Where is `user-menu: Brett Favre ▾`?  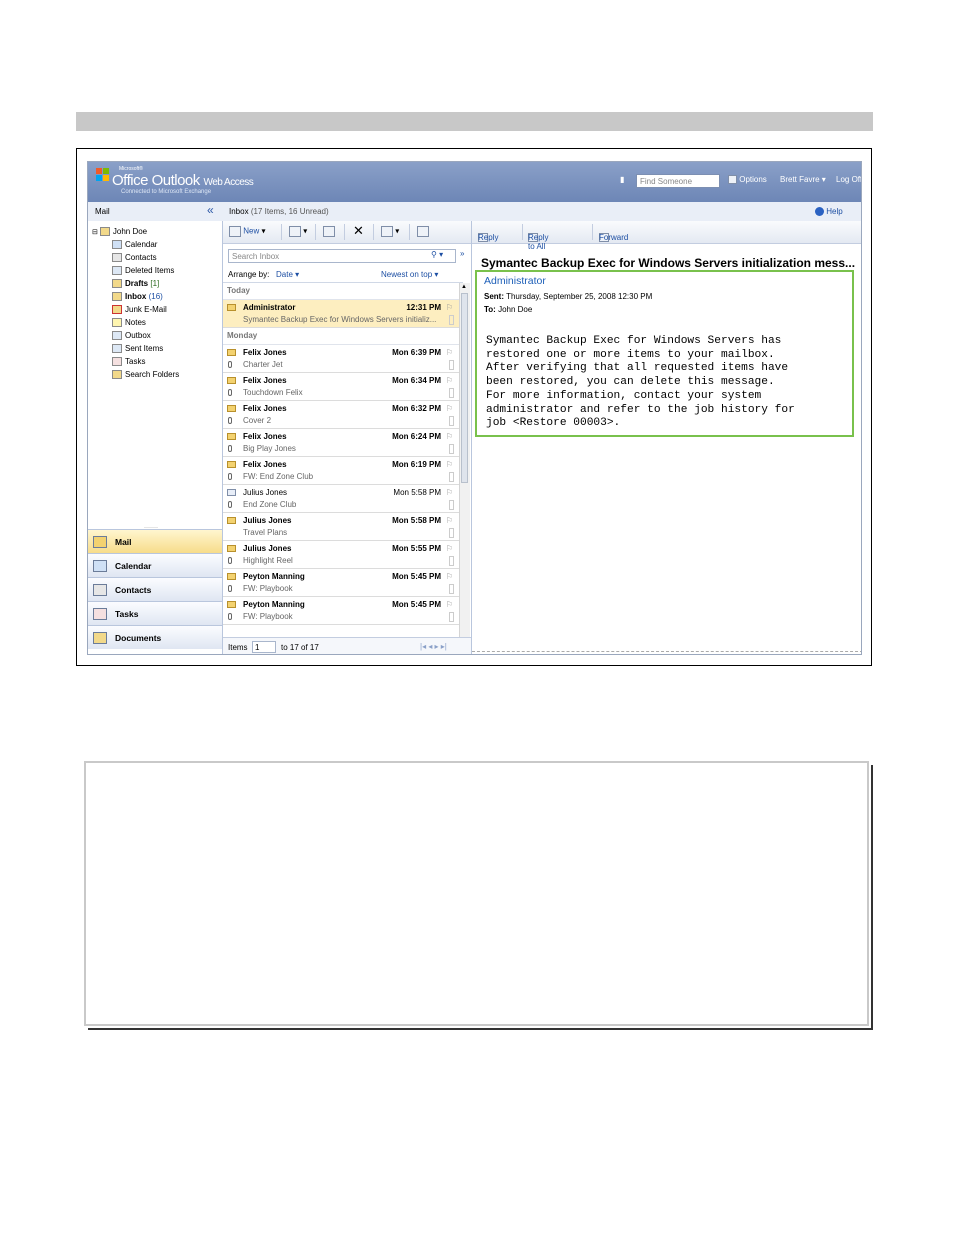 user-menu: Brett Favre ▾ is located at coordinates (803, 179).